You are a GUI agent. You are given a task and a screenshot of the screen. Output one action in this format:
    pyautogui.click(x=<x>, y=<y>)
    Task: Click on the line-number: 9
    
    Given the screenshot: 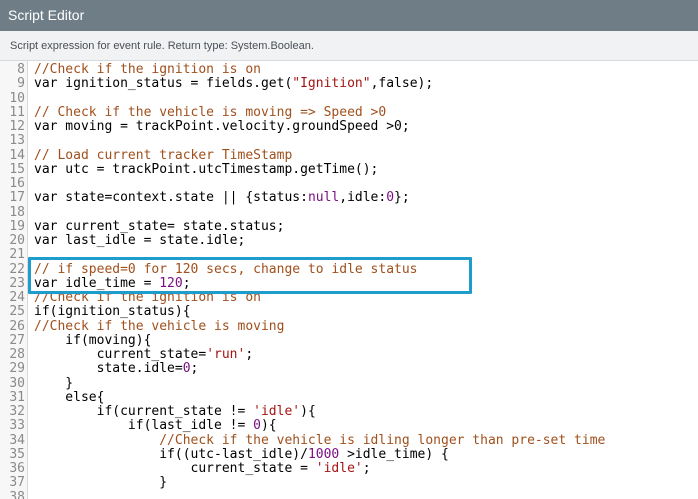 What is the action you would take?
    pyautogui.click(x=21, y=84)
    